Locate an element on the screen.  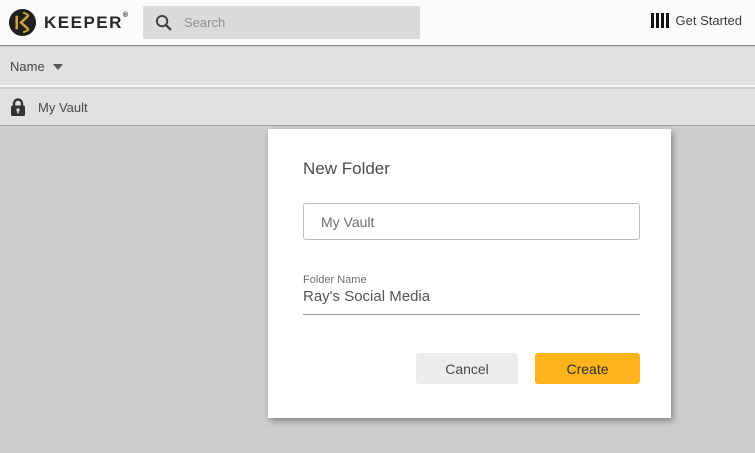
get-started-button: Get Started is located at coordinates (696, 20).